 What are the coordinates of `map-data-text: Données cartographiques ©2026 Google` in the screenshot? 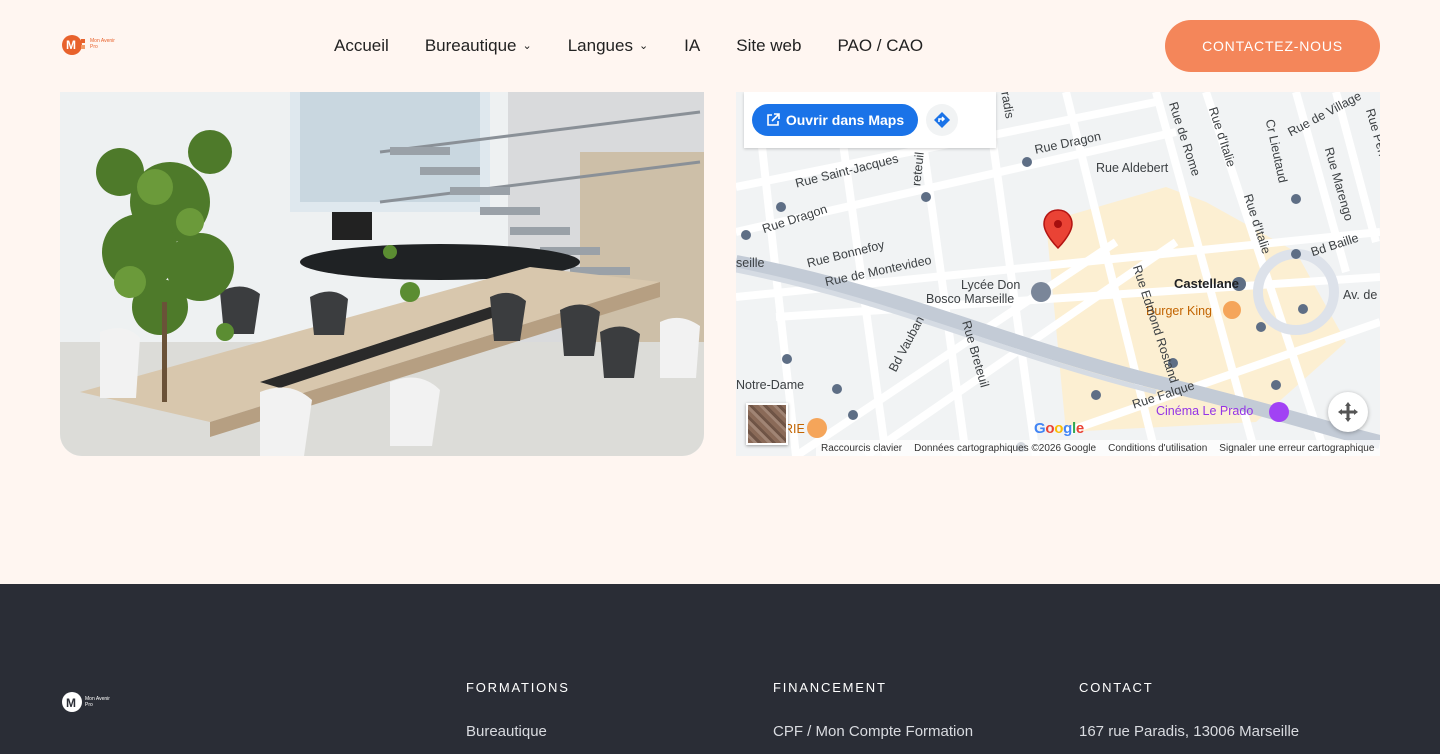 It's located at (1005, 448).